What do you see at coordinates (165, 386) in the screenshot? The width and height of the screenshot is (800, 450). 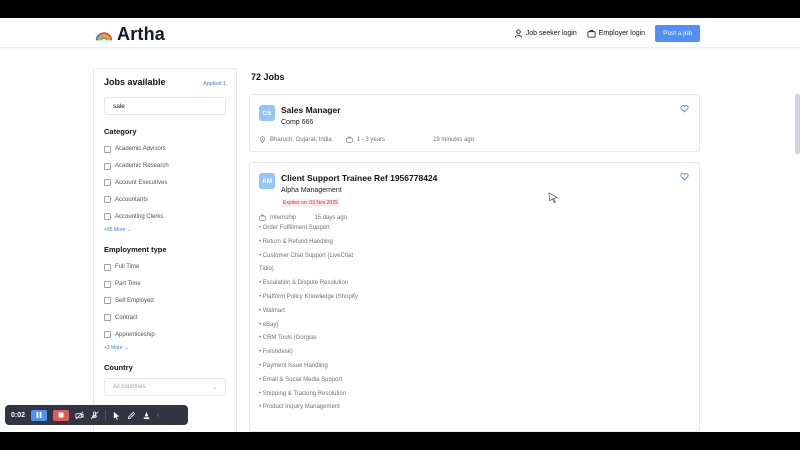 I see `country-select: All countries ⌄` at bounding box center [165, 386].